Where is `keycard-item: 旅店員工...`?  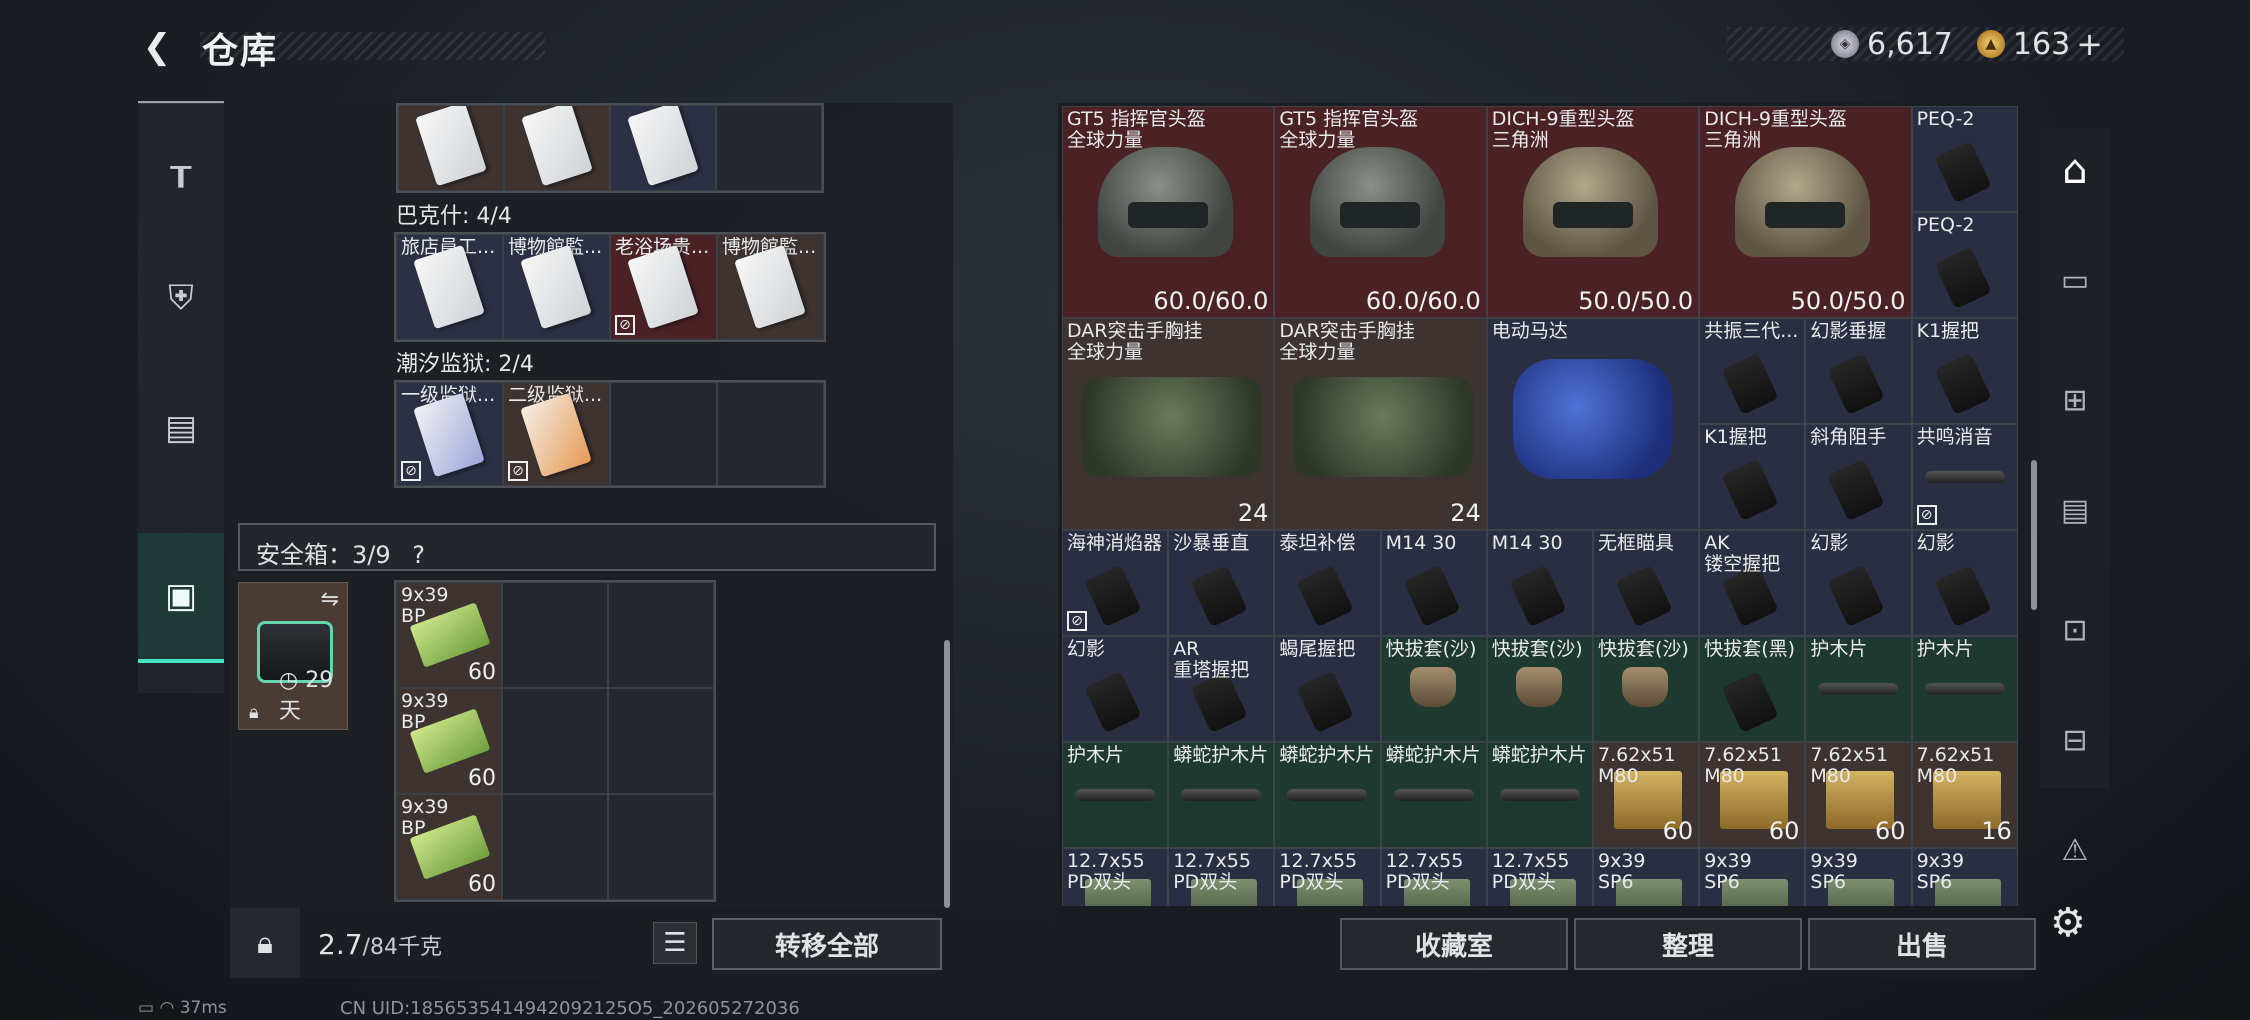
keycard-item: 旅店員工... is located at coordinates (449, 287).